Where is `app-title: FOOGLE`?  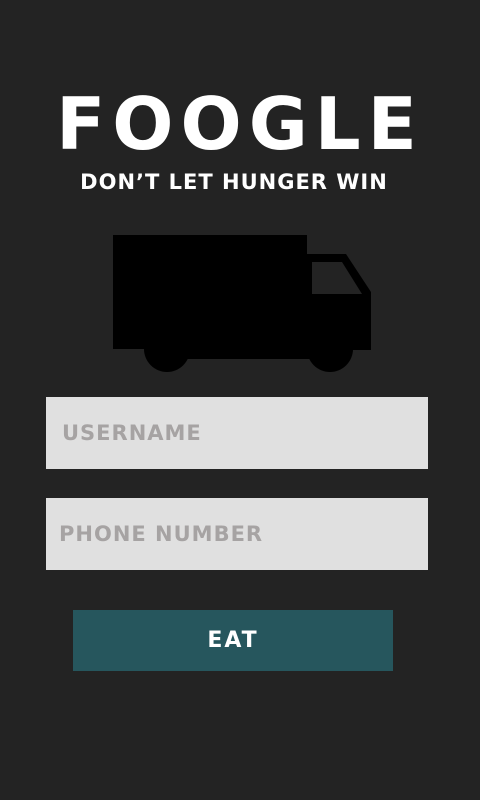 app-title: FOOGLE is located at coordinates (240, 124).